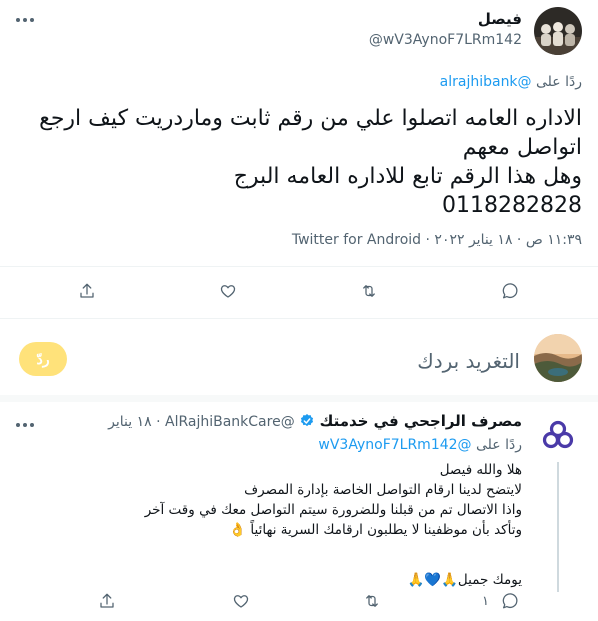 The image size is (598, 621). What do you see at coordinates (500, 19) in the screenshot?
I see `author-name: فيصل` at bounding box center [500, 19].